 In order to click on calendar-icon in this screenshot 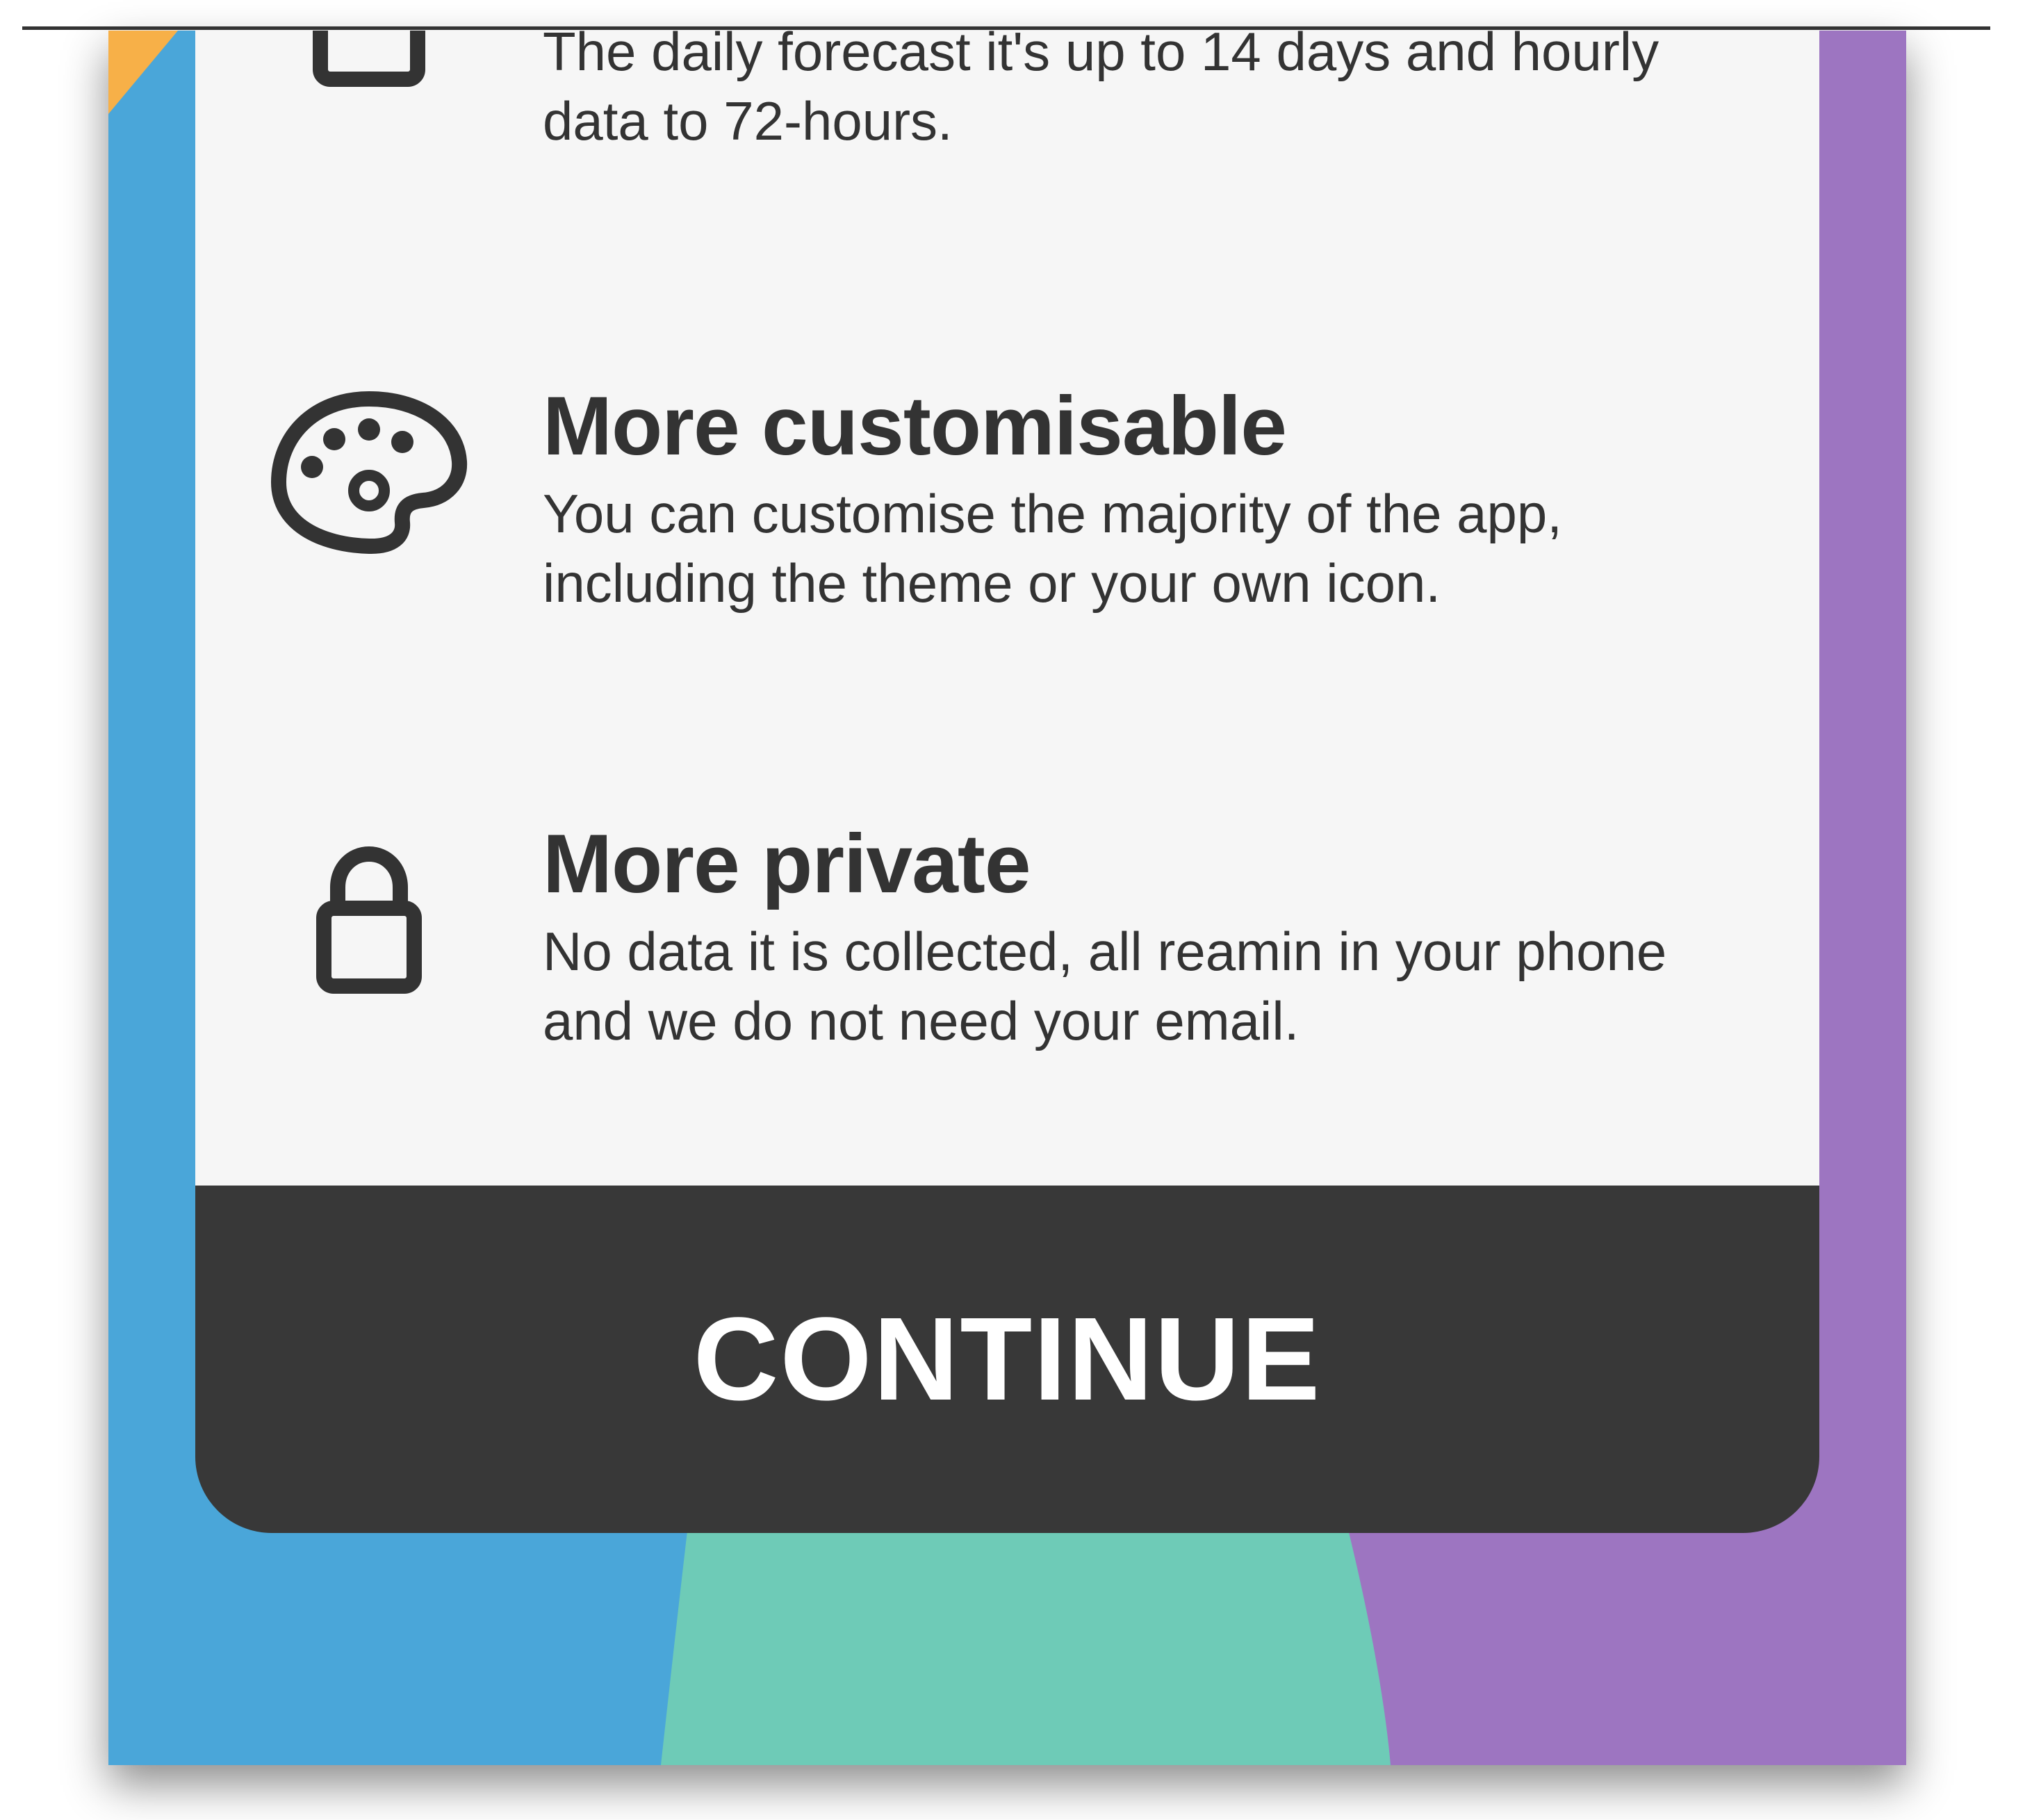, I will do `click(369, 69)`.